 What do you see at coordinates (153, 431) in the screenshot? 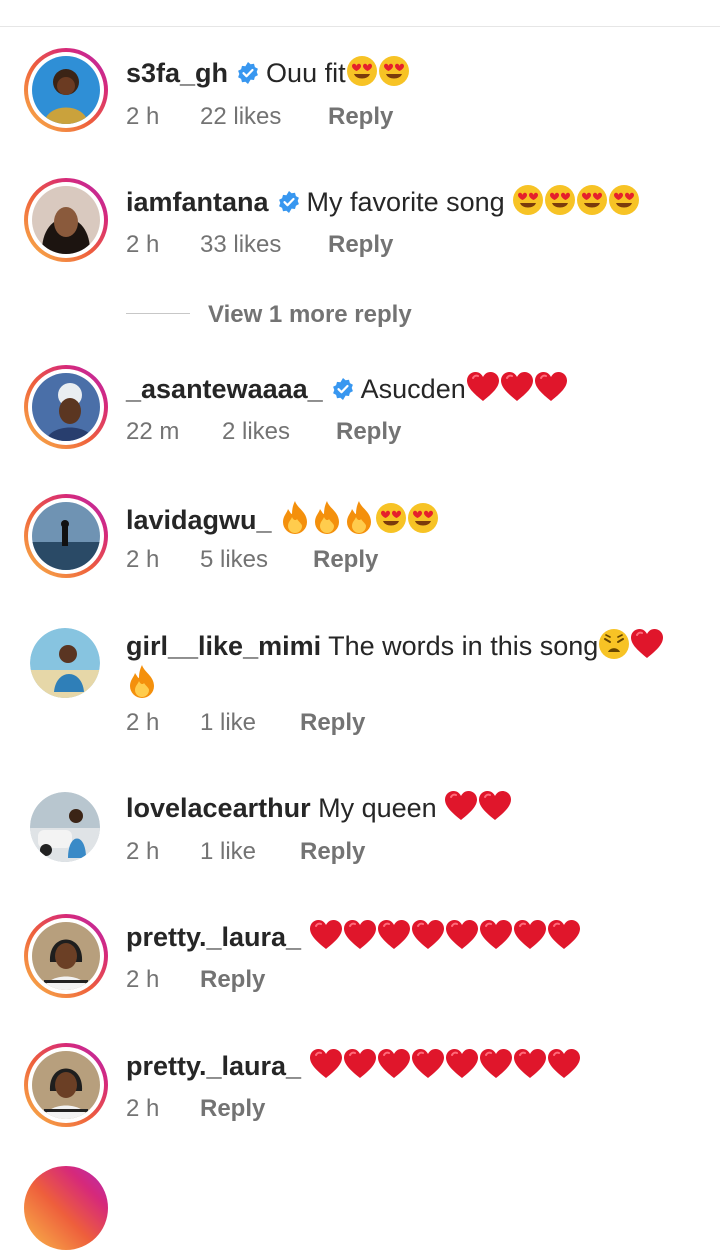
I see `comment-time: 22 m` at bounding box center [153, 431].